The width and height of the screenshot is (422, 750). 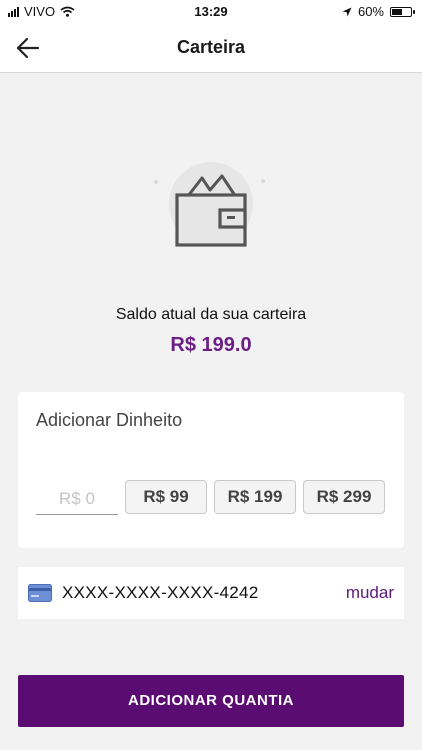 What do you see at coordinates (397, 11) in the screenshot?
I see `battery-level` at bounding box center [397, 11].